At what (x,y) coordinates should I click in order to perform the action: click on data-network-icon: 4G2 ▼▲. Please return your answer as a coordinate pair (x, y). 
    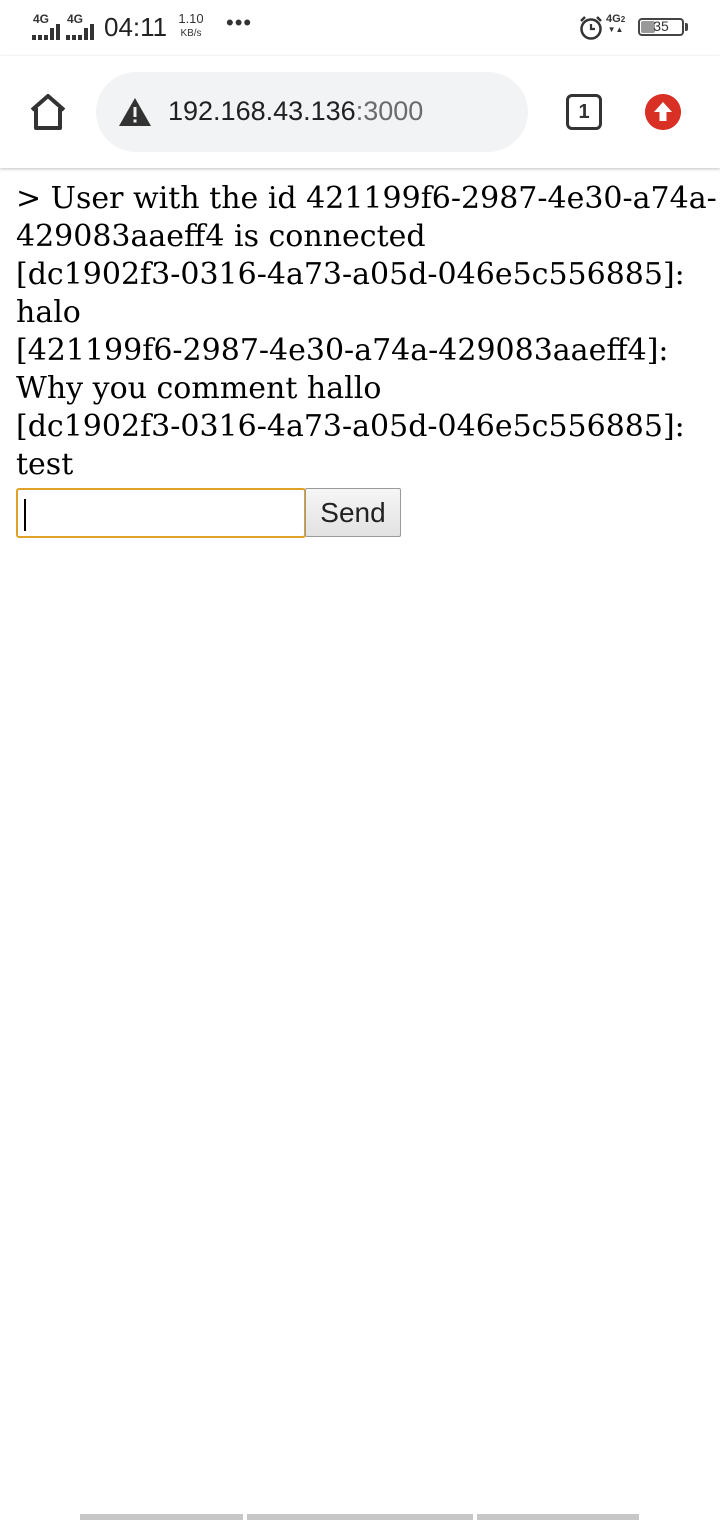
    Looking at the image, I should click on (616, 23).